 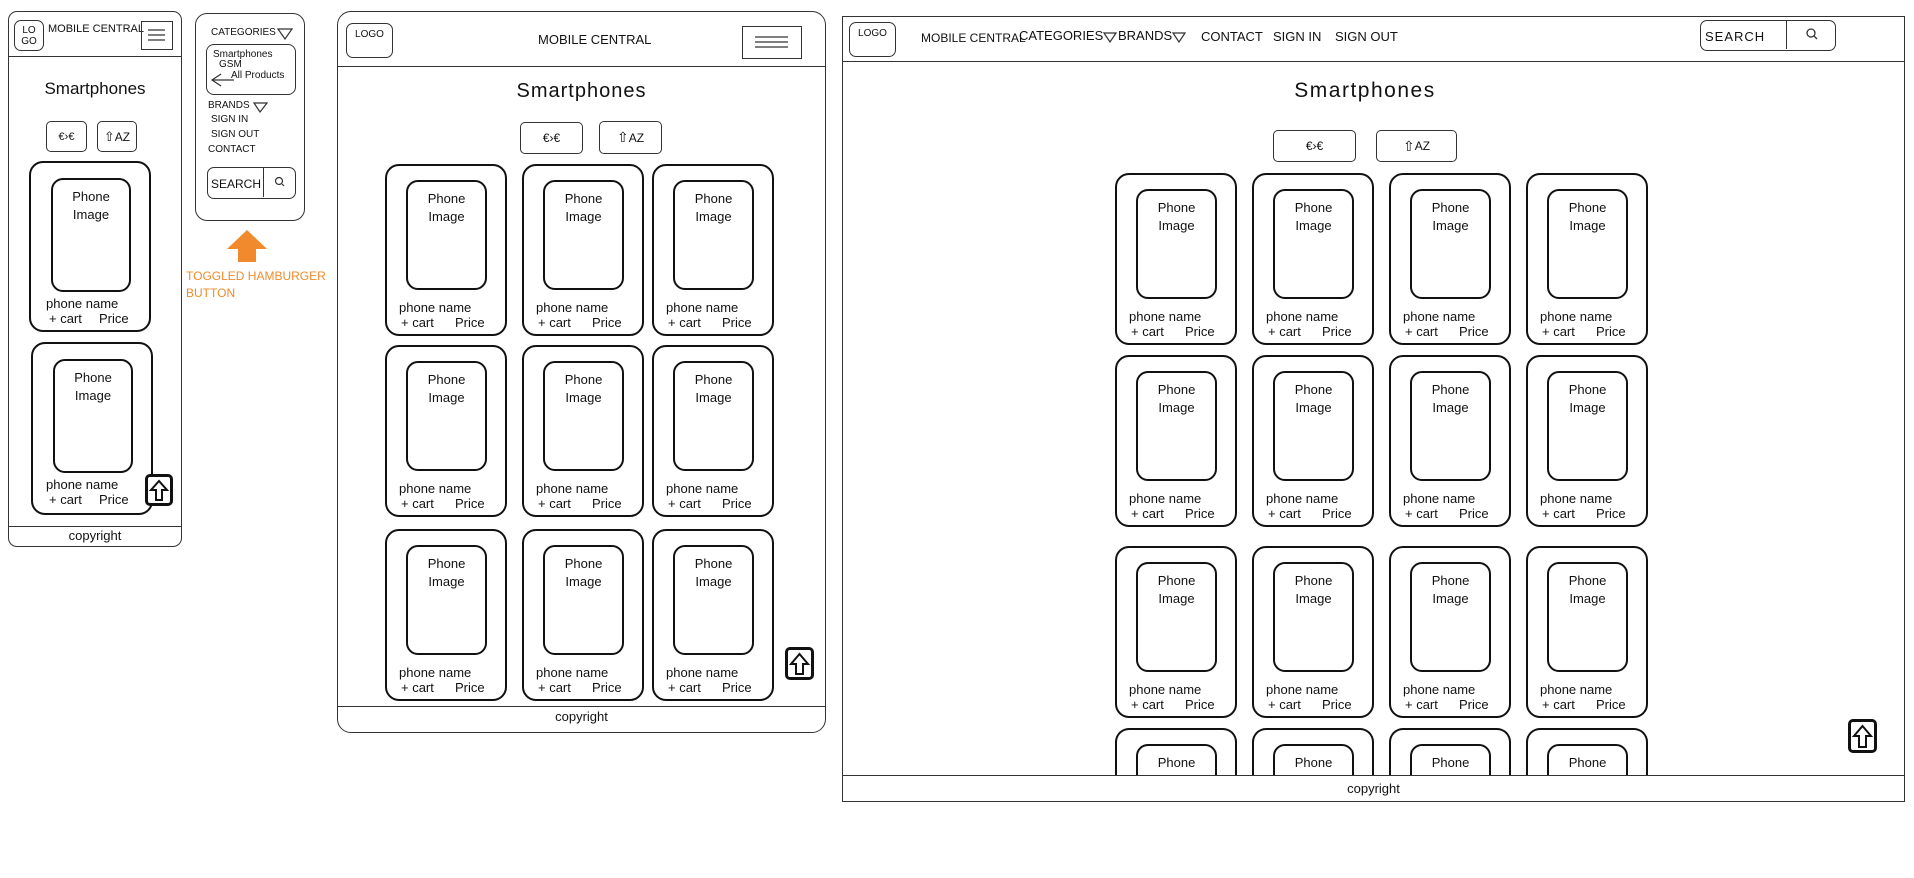 I want to click on nav-sign-out: SIGN OUT, so click(x=1366, y=36).